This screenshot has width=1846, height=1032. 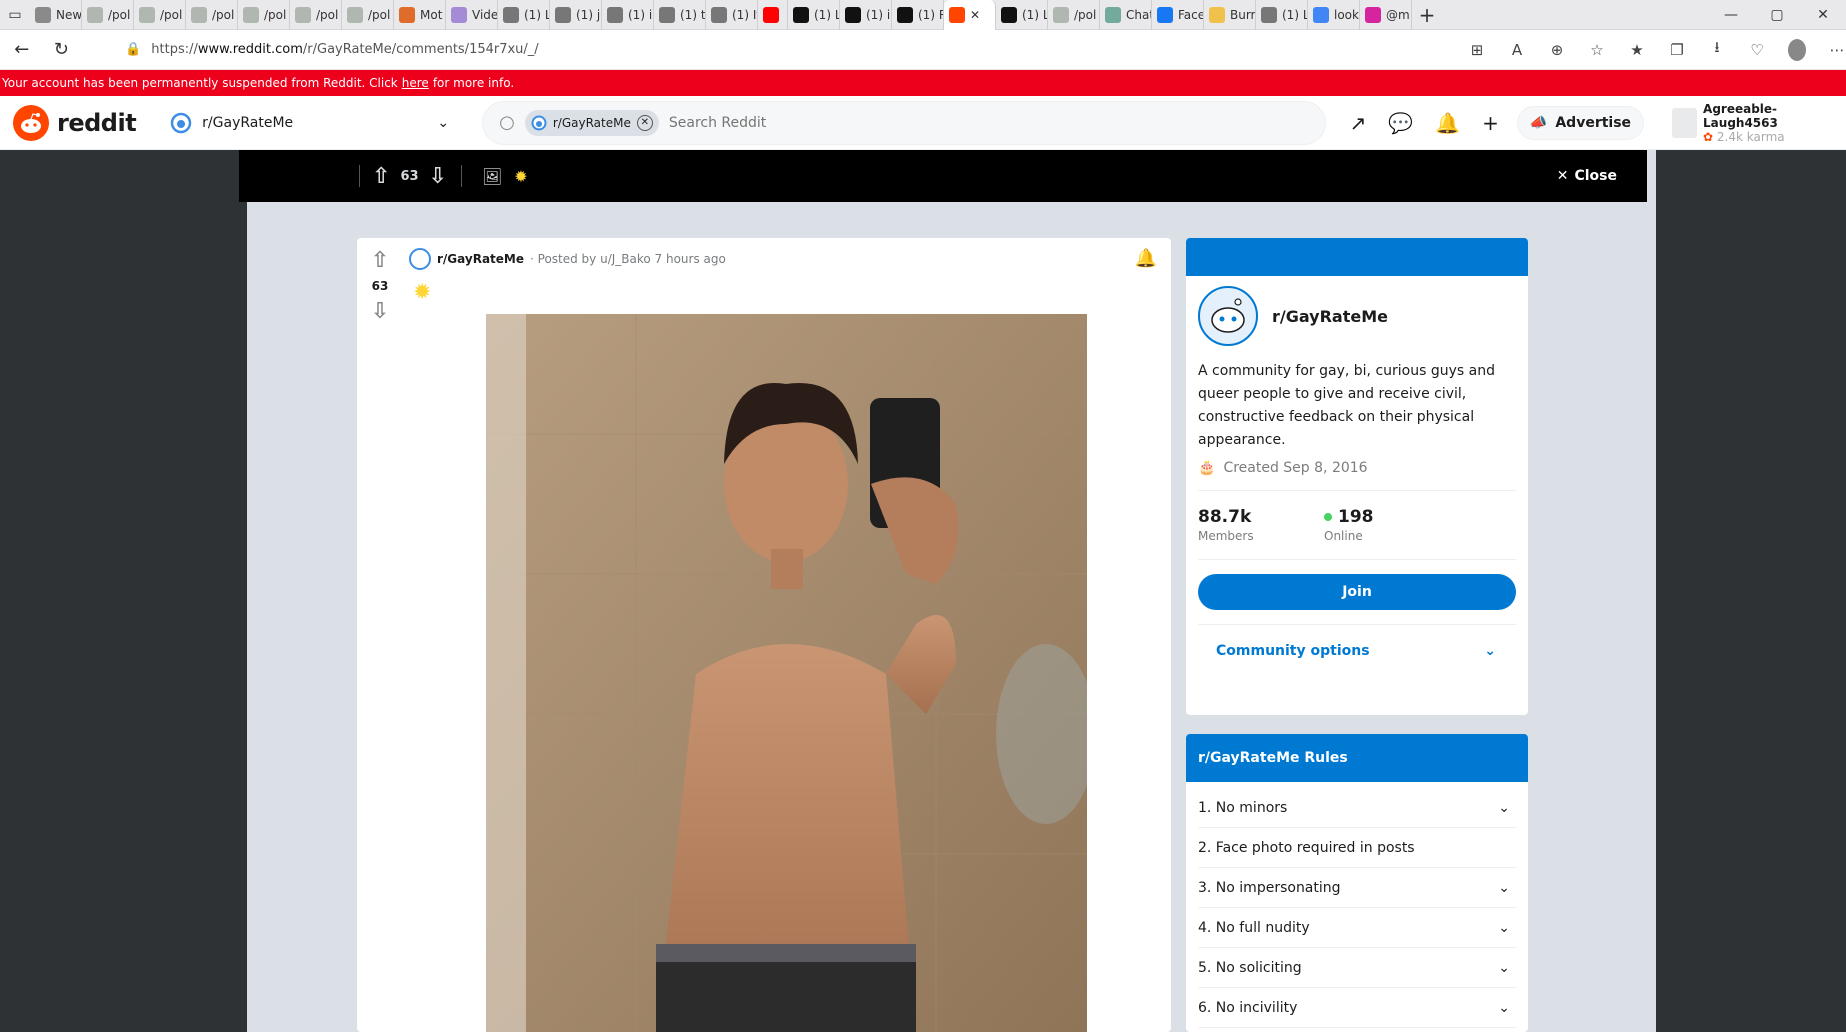 What do you see at coordinates (1357, 928) in the screenshot?
I see `rule-item: 4. No full nudity ⌄` at bounding box center [1357, 928].